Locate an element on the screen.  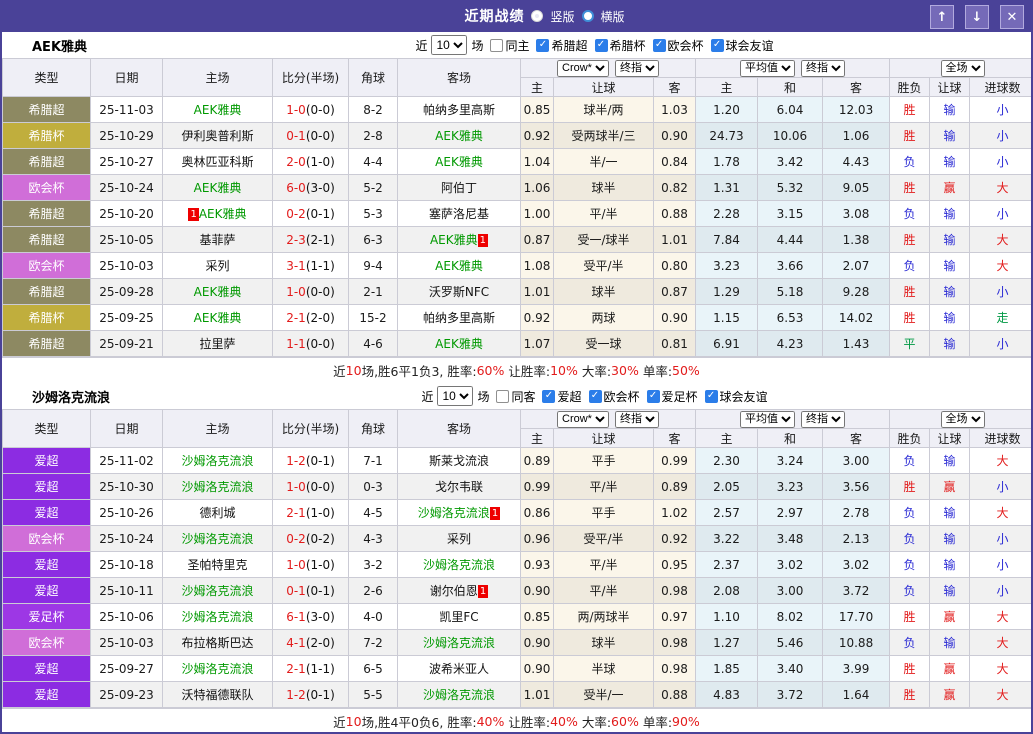
handicap-away-odds: 0.98 is located at coordinates (674, 668).